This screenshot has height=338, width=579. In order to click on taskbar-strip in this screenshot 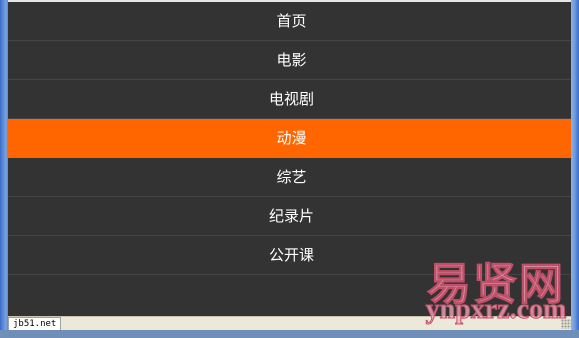, I will do `click(289, 334)`.